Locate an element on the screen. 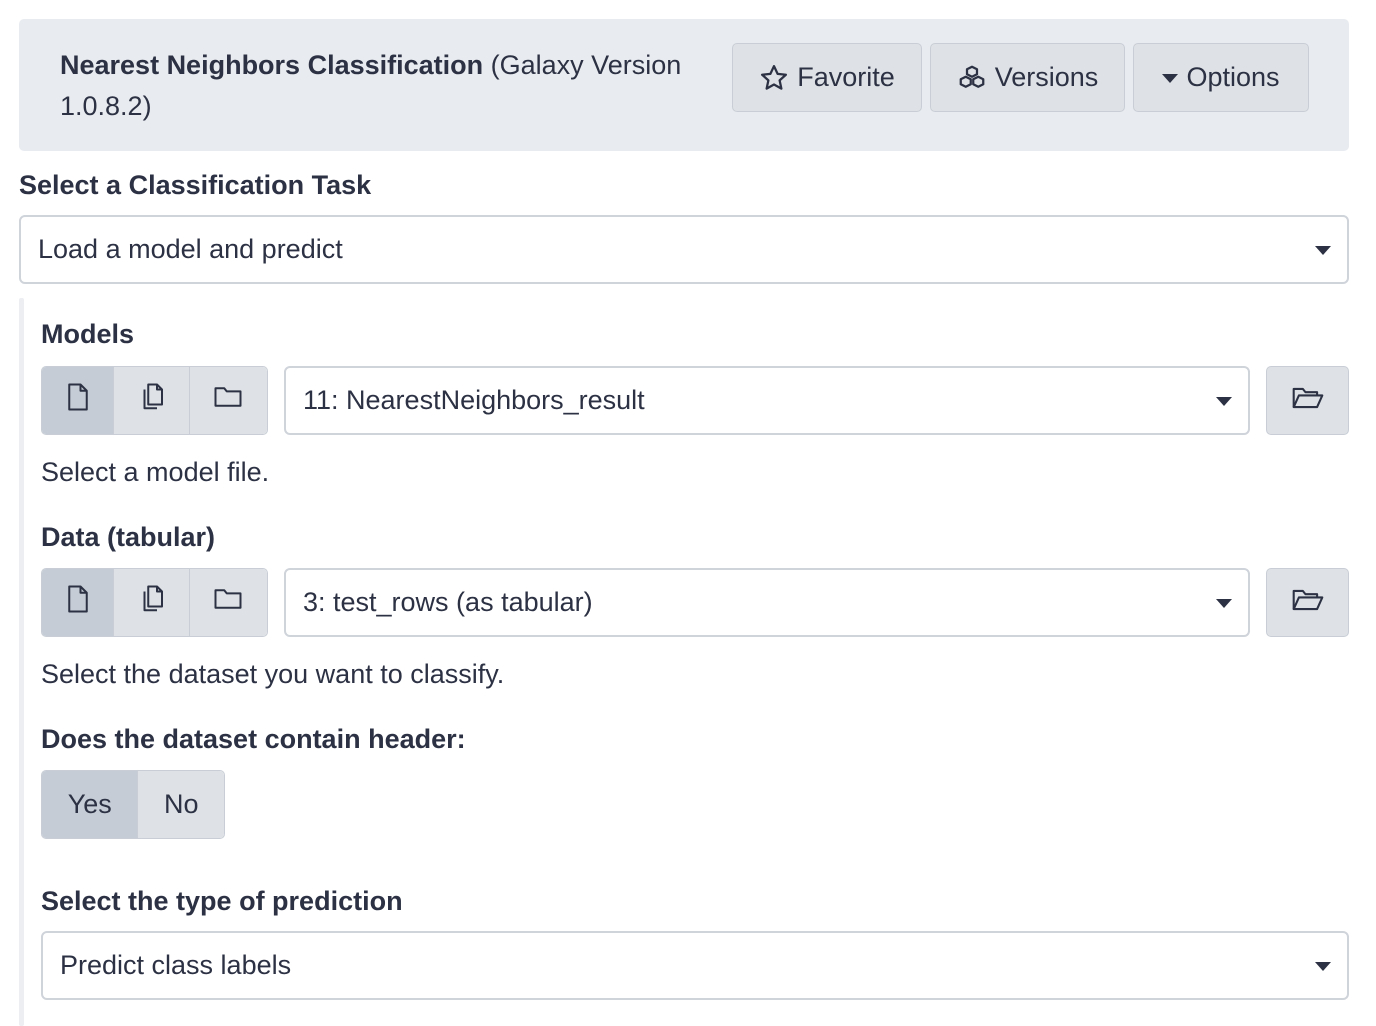  versions-button: Versions is located at coordinates (1027, 77).